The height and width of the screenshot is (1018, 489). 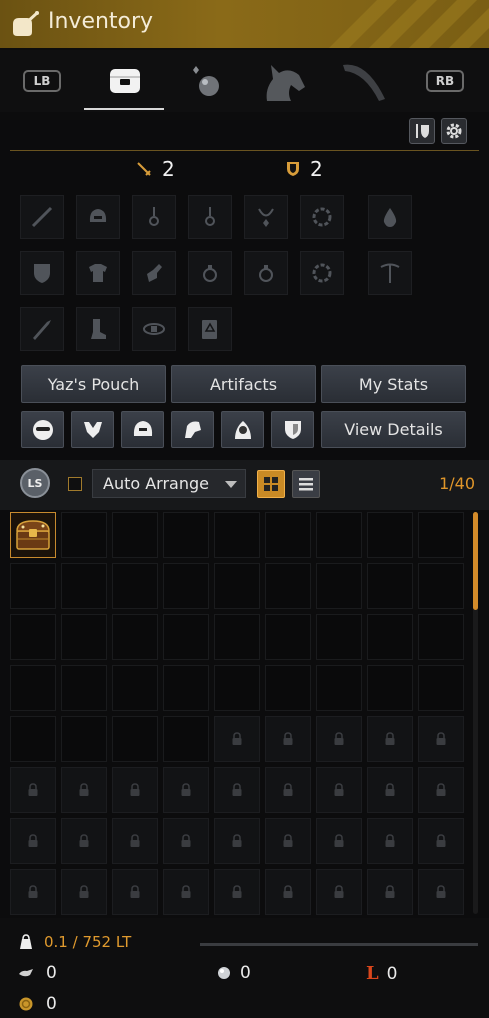 What do you see at coordinates (210, 329) in the screenshot?
I see `slot-book` at bounding box center [210, 329].